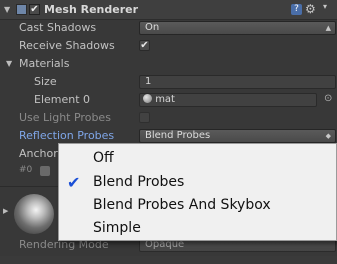 The image size is (337, 264). What do you see at coordinates (228, 100) in the screenshot?
I see `element0-object-field: mat` at bounding box center [228, 100].